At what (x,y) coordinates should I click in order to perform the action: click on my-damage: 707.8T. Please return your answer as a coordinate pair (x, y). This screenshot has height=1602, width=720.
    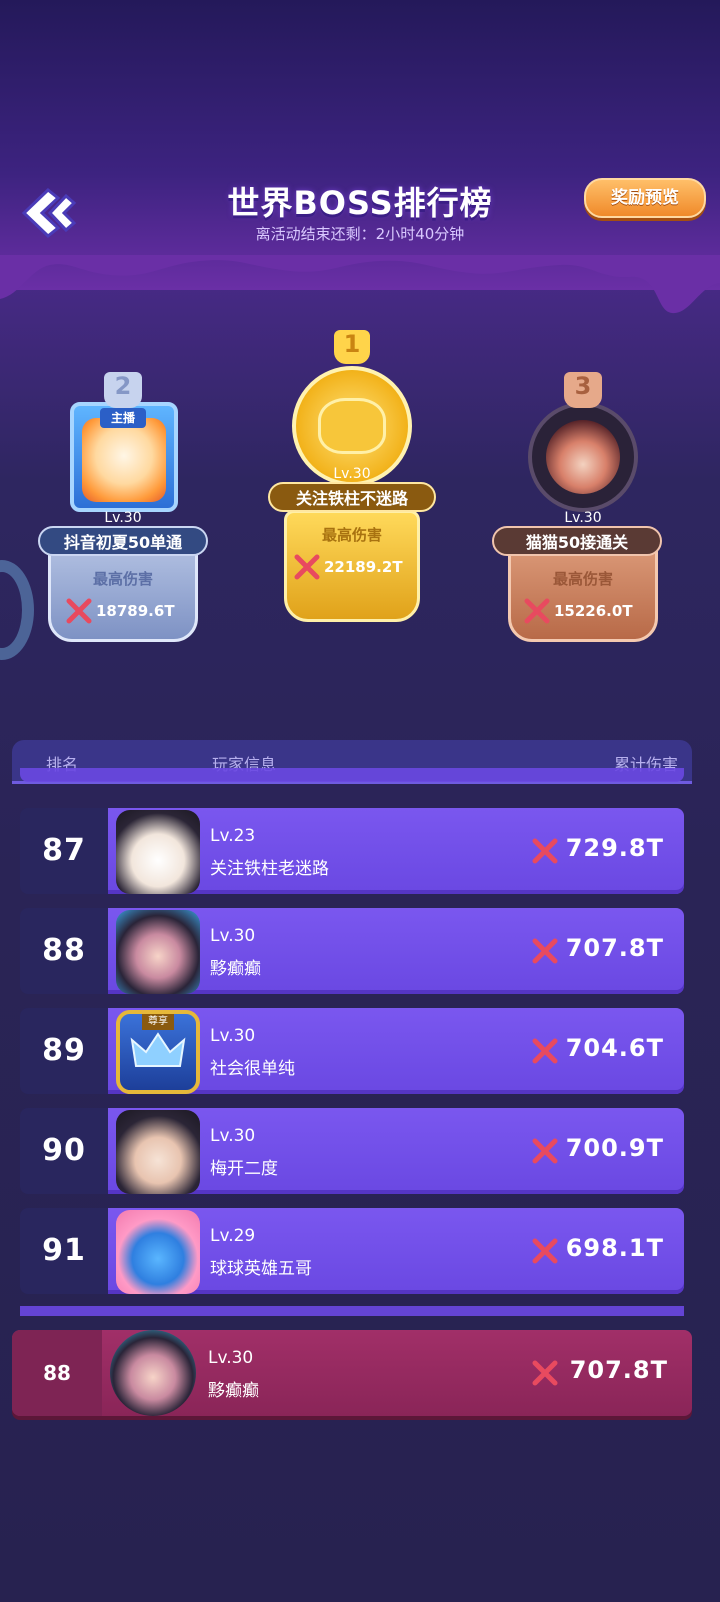
    Looking at the image, I should click on (618, 1370).